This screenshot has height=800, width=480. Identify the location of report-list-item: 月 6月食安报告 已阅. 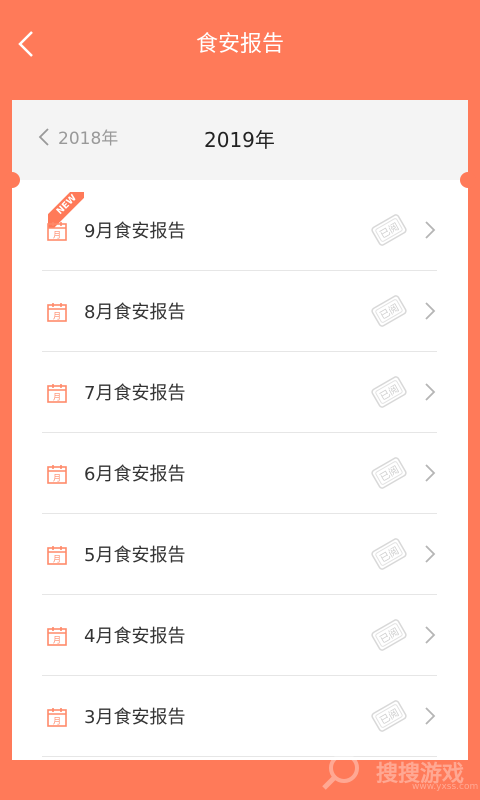
(240, 473).